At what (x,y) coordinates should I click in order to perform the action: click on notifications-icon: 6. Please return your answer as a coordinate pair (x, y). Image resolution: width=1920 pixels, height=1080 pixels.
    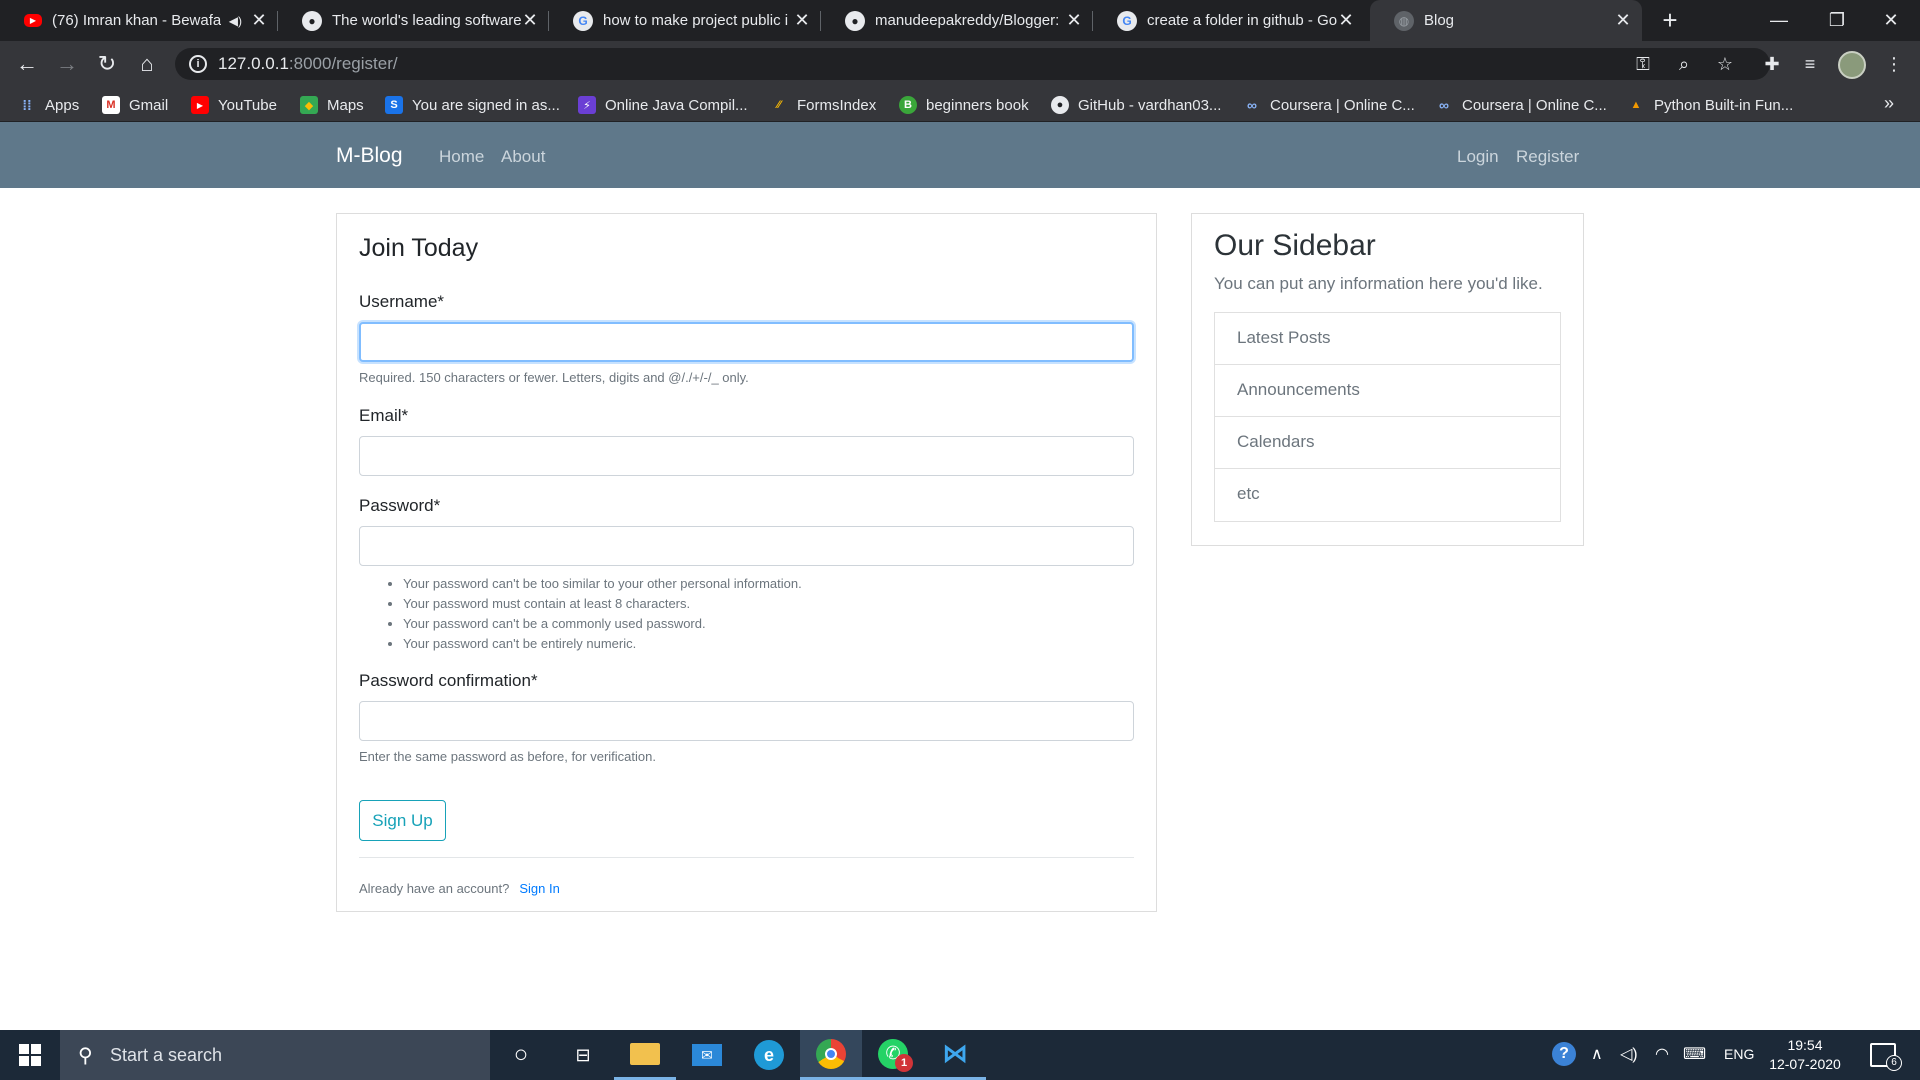
    Looking at the image, I should click on (1886, 1057).